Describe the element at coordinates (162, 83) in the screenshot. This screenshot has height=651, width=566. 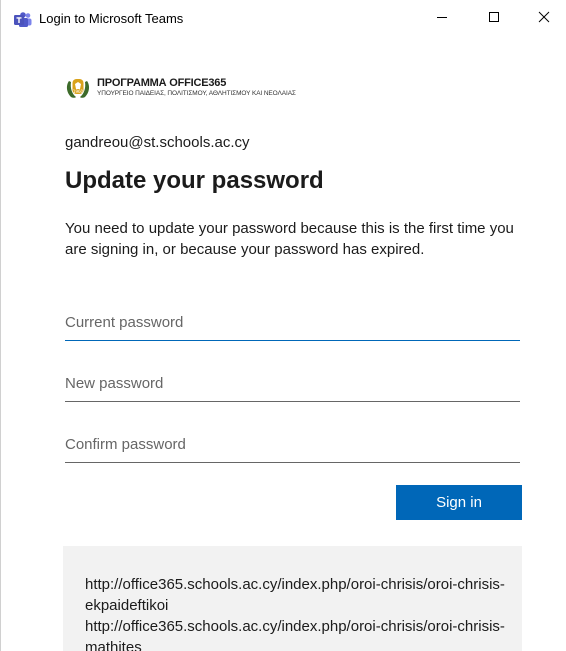
I see `logo-title: ΠΡΟΓΡΑΜΜΑ OFFICE365` at that location.